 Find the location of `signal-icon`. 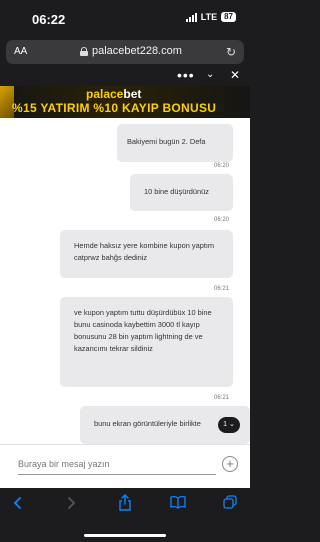

signal-icon is located at coordinates (191, 17).